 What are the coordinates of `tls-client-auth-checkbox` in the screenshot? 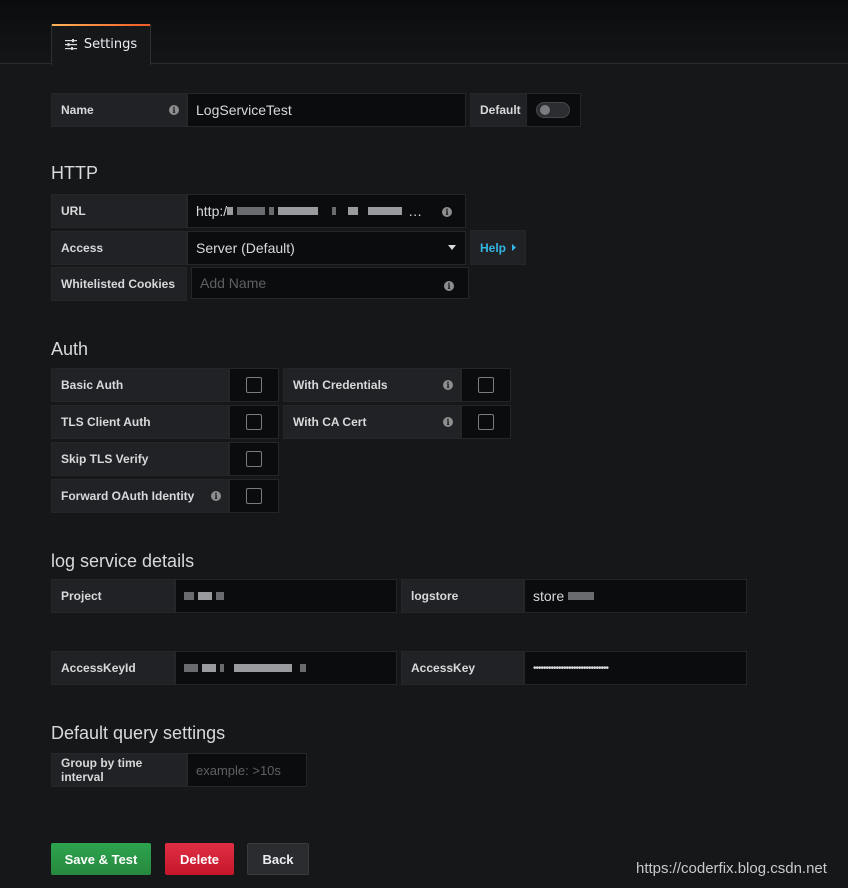 It's located at (254, 422).